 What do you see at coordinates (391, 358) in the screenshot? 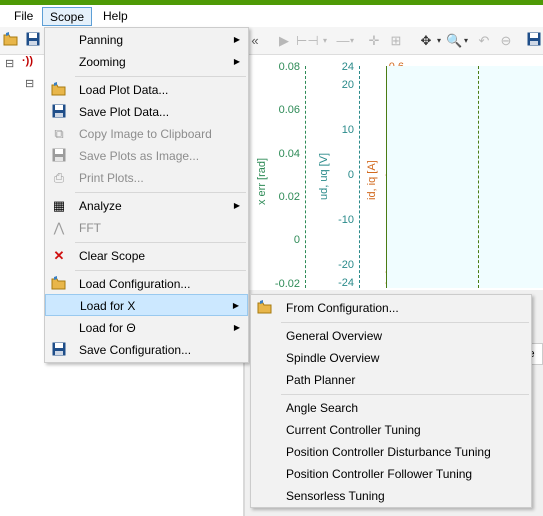
I see `submenu-item-spindle-overview: Spindle Overview` at bounding box center [391, 358].